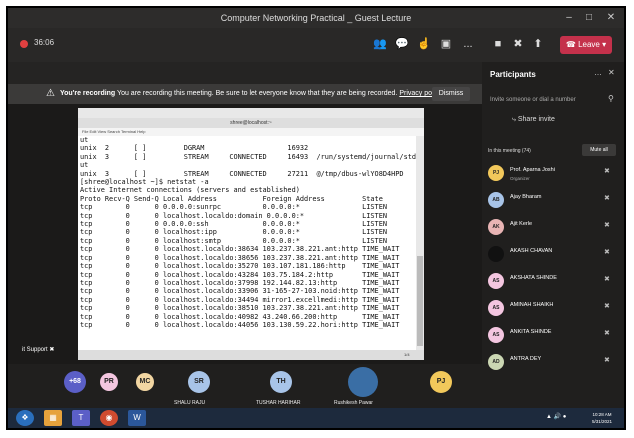  I want to click on terminal-line: tcp 0 0 localhost:smtp 0.0.0.0:* LISTEN, so click(233, 240).